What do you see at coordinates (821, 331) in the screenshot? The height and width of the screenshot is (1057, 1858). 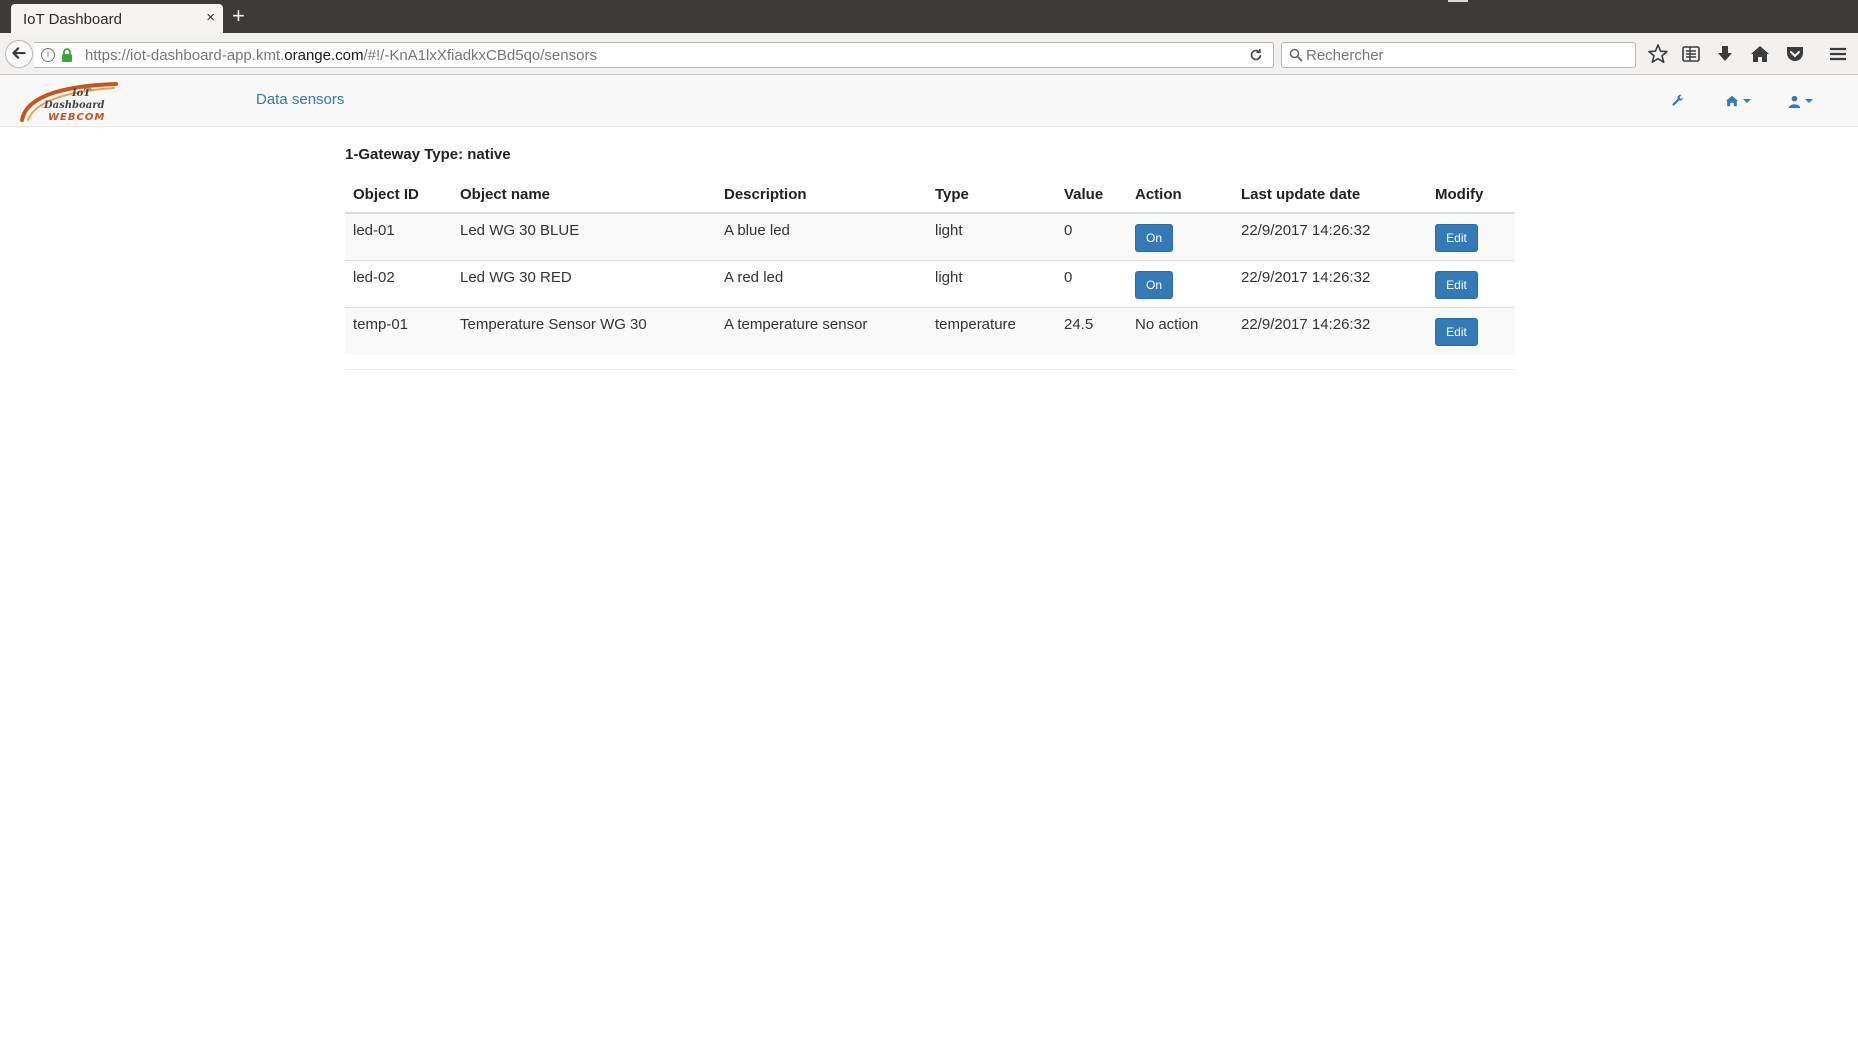 I see `description-cell: A temperature sensor` at bounding box center [821, 331].